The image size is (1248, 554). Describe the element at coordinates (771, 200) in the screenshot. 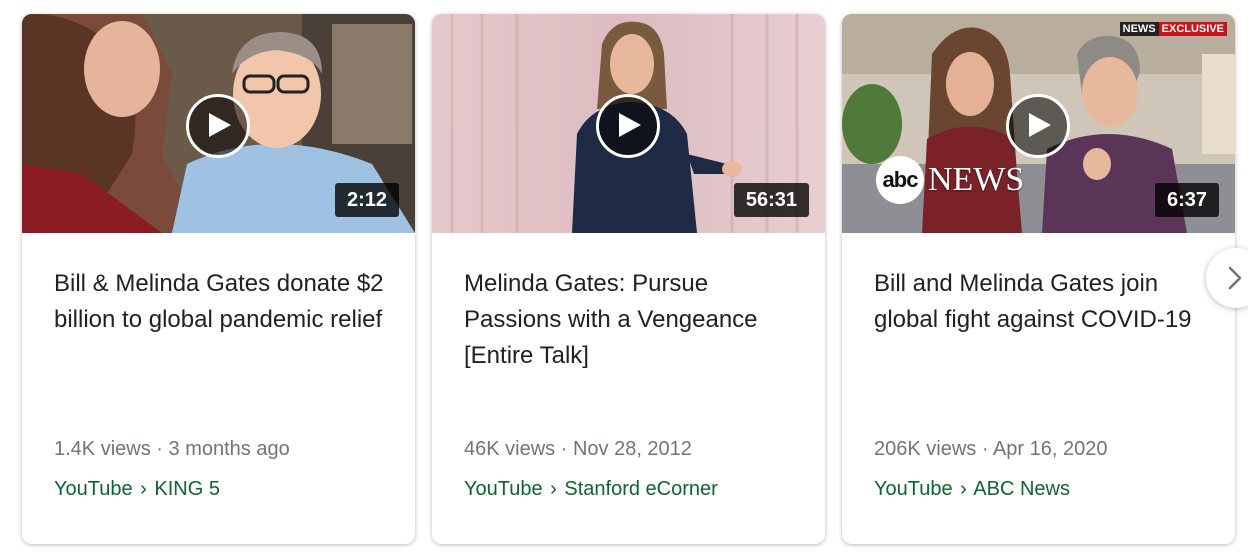

I see `duration-badge: 56:31` at that location.